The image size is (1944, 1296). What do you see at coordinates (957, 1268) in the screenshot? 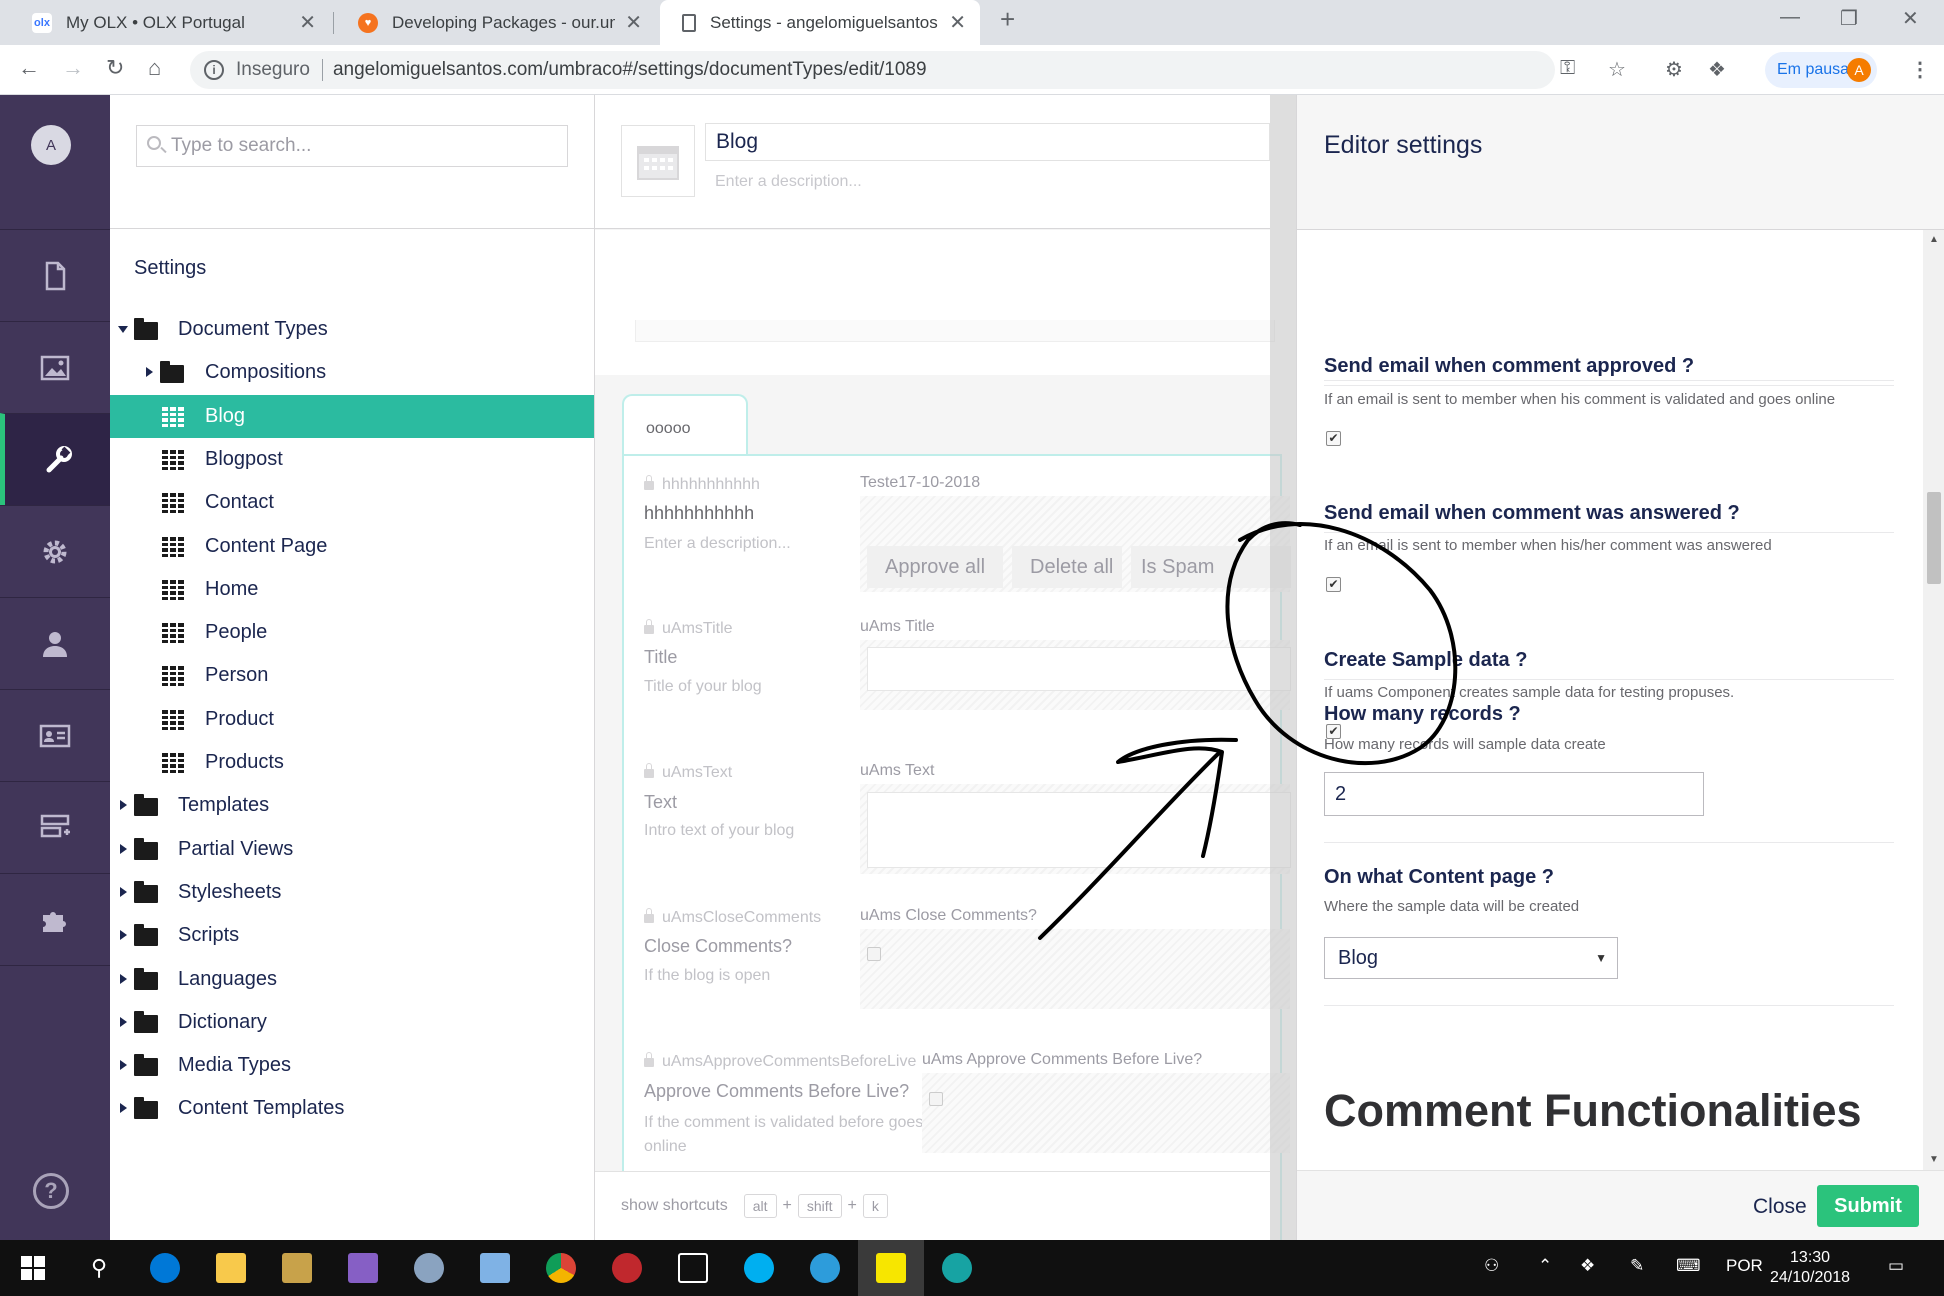
I see `app-settings-icon` at bounding box center [957, 1268].